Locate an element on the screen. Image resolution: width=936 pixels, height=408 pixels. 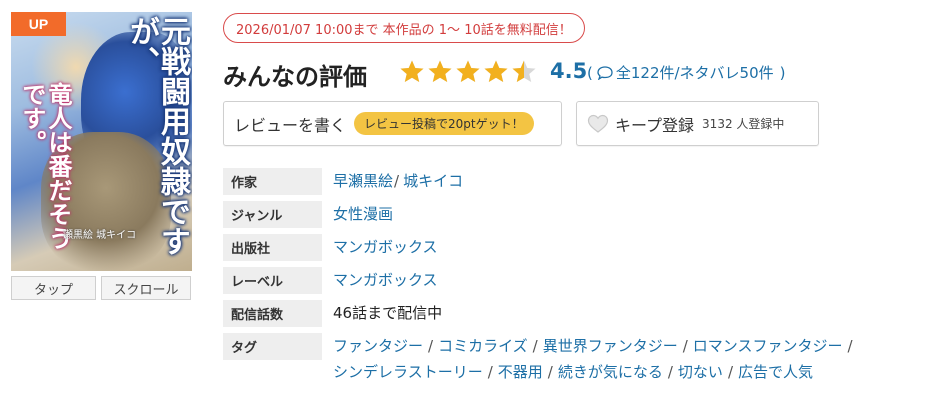
review-count-link: ( 全122件/ネタバレ50件 ) is located at coordinates (686, 72).